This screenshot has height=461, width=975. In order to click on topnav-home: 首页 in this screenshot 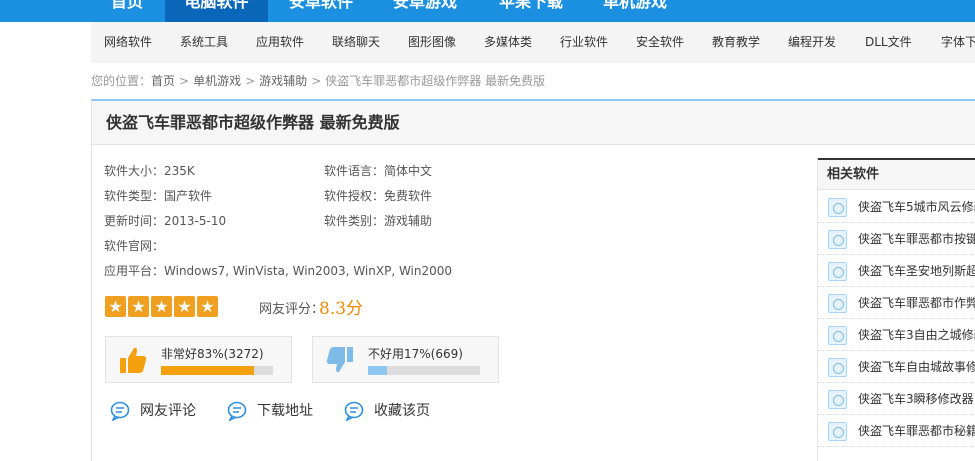, I will do `click(127, 11)`.